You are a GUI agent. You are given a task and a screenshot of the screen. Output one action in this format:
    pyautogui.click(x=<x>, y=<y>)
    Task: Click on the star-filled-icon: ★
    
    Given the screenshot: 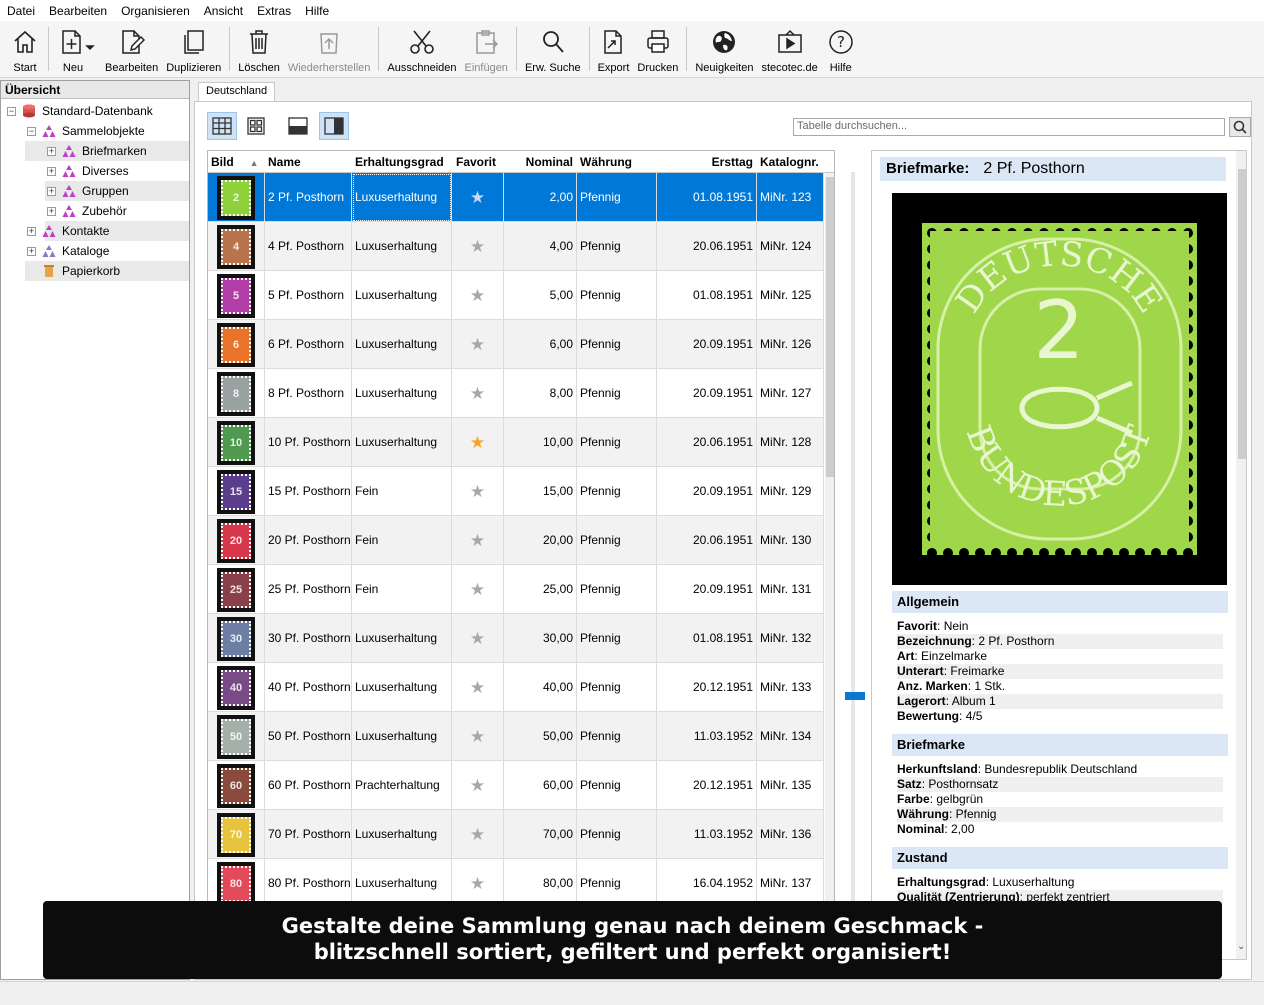 What is the action you would take?
    pyautogui.click(x=477, y=442)
    